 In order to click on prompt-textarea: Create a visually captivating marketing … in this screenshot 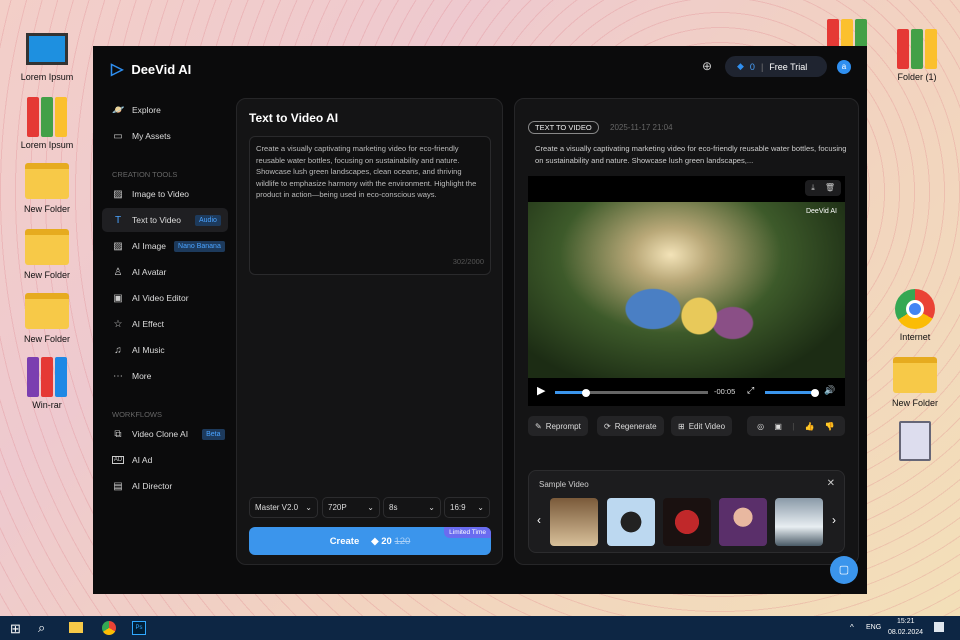, I will do `click(370, 205)`.